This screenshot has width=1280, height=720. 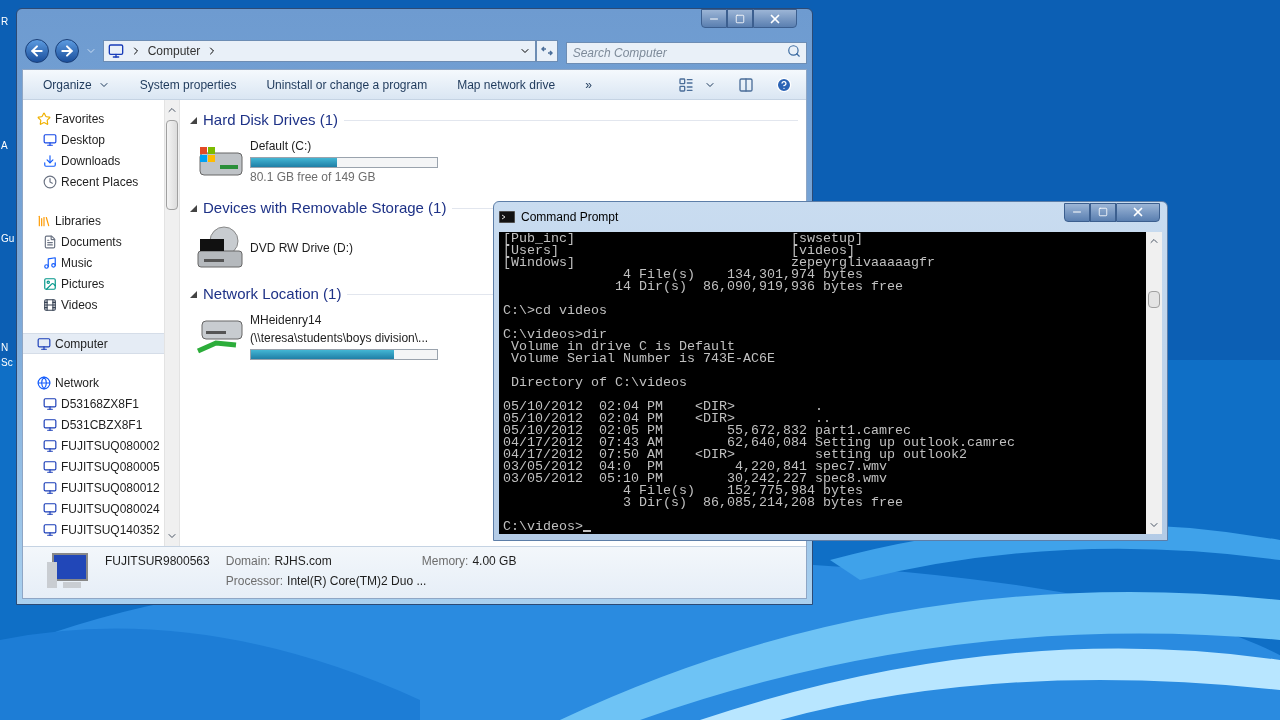 I want to click on field-label: Memory:, so click(x=445, y=561).